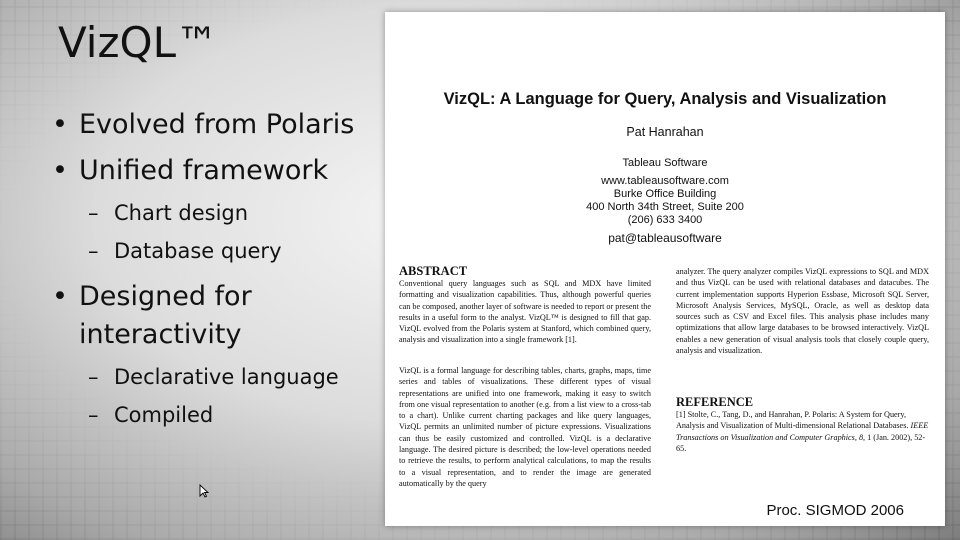  What do you see at coordinates (681, 414) in the screenshot?
I see `reference-number: [1]` at bounding box center [681, 414].